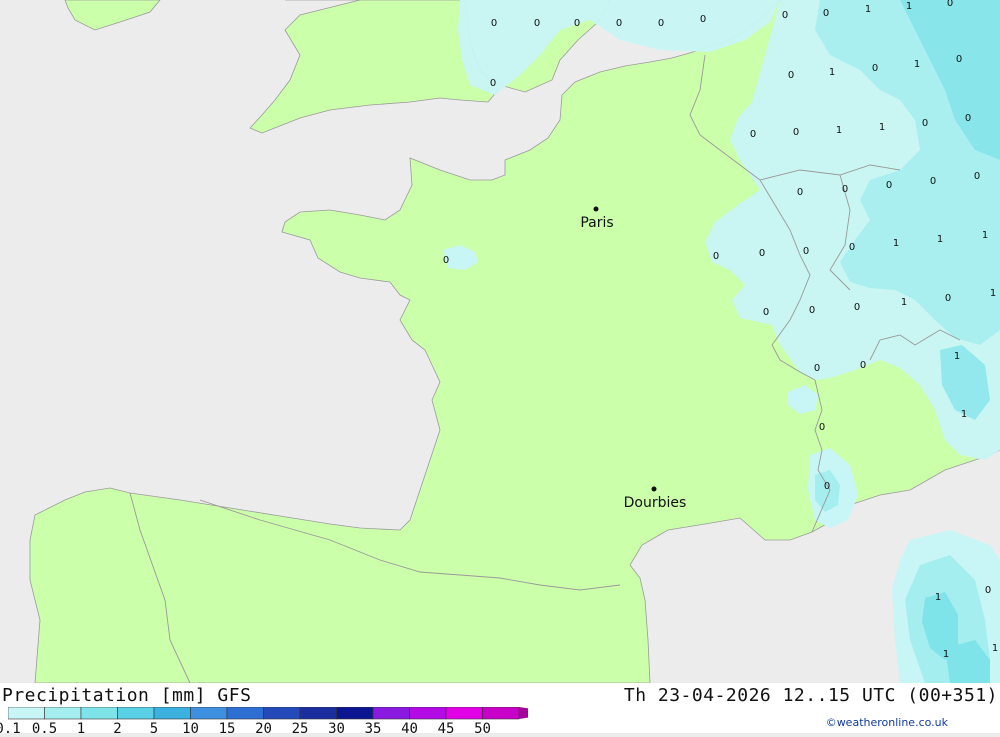 The height and width of the screenshot is (737, 1000). What do you see at coordinates (523, 713) in the screenshot?
I see `color-scale-arrow` at bounding box center [523, 713].